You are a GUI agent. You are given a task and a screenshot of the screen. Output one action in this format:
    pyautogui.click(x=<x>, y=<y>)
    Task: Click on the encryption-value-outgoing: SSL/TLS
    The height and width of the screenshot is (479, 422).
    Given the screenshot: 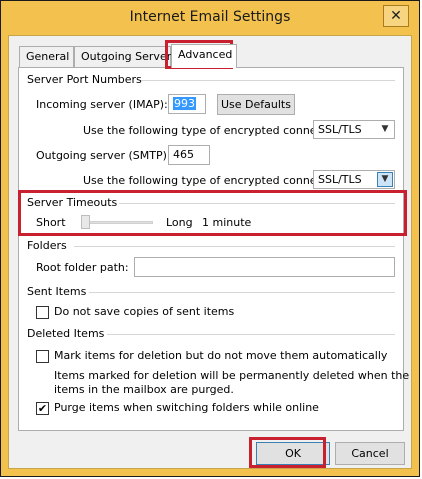 What is the action you would take?
    pyautogui.click(x=340, y=179)
    